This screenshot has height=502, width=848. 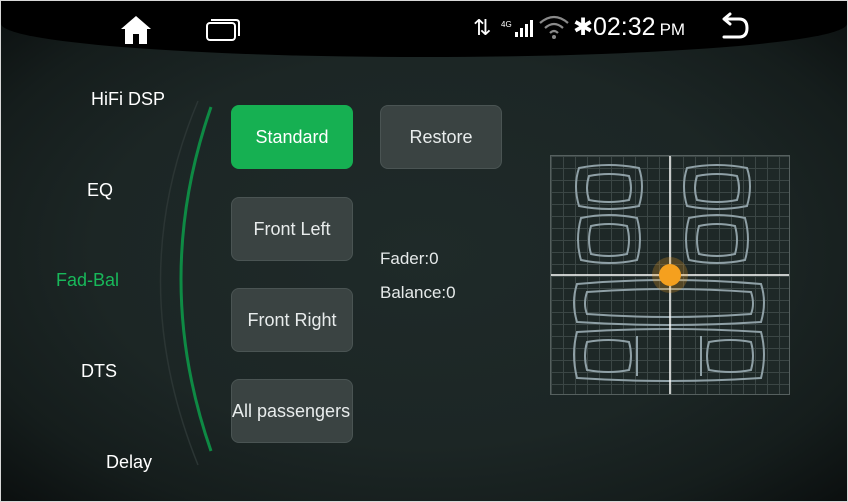 What do you see at coordinates (506, 24) in the screenshot?
I see `network-type-label: 4G` at bounding box center [506, 24].